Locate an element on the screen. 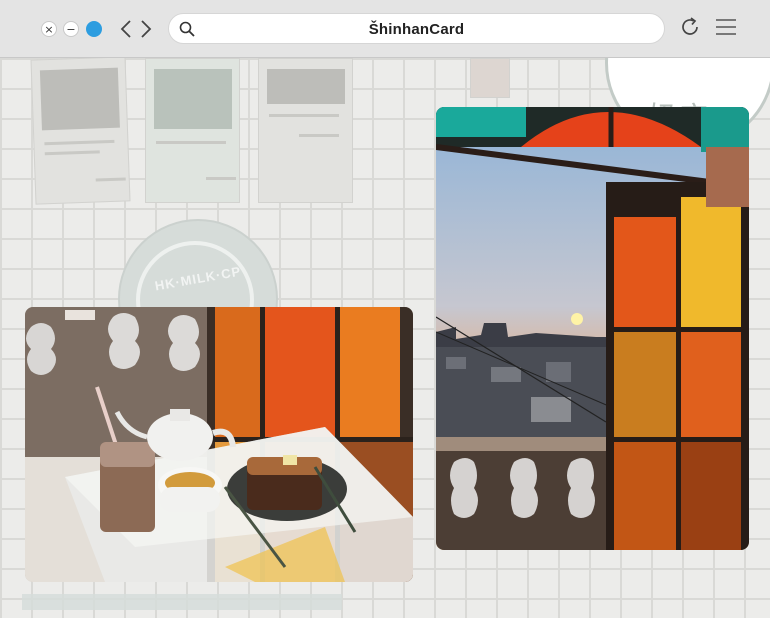  reload-icon is located at coordinates (690, 26).